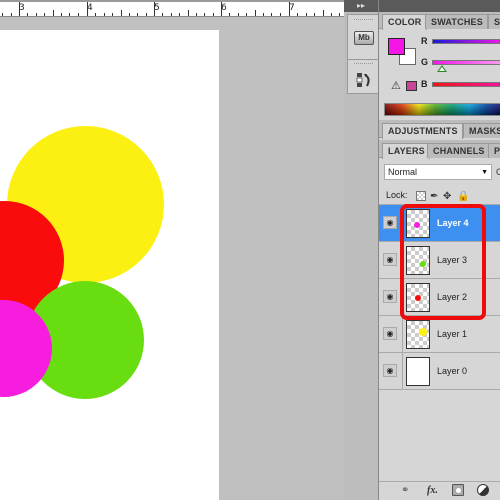  What do you see at coordinates (404, 22) in the screenshot?
I see `tab-color: COLOR` at bounding box center [404, 22].